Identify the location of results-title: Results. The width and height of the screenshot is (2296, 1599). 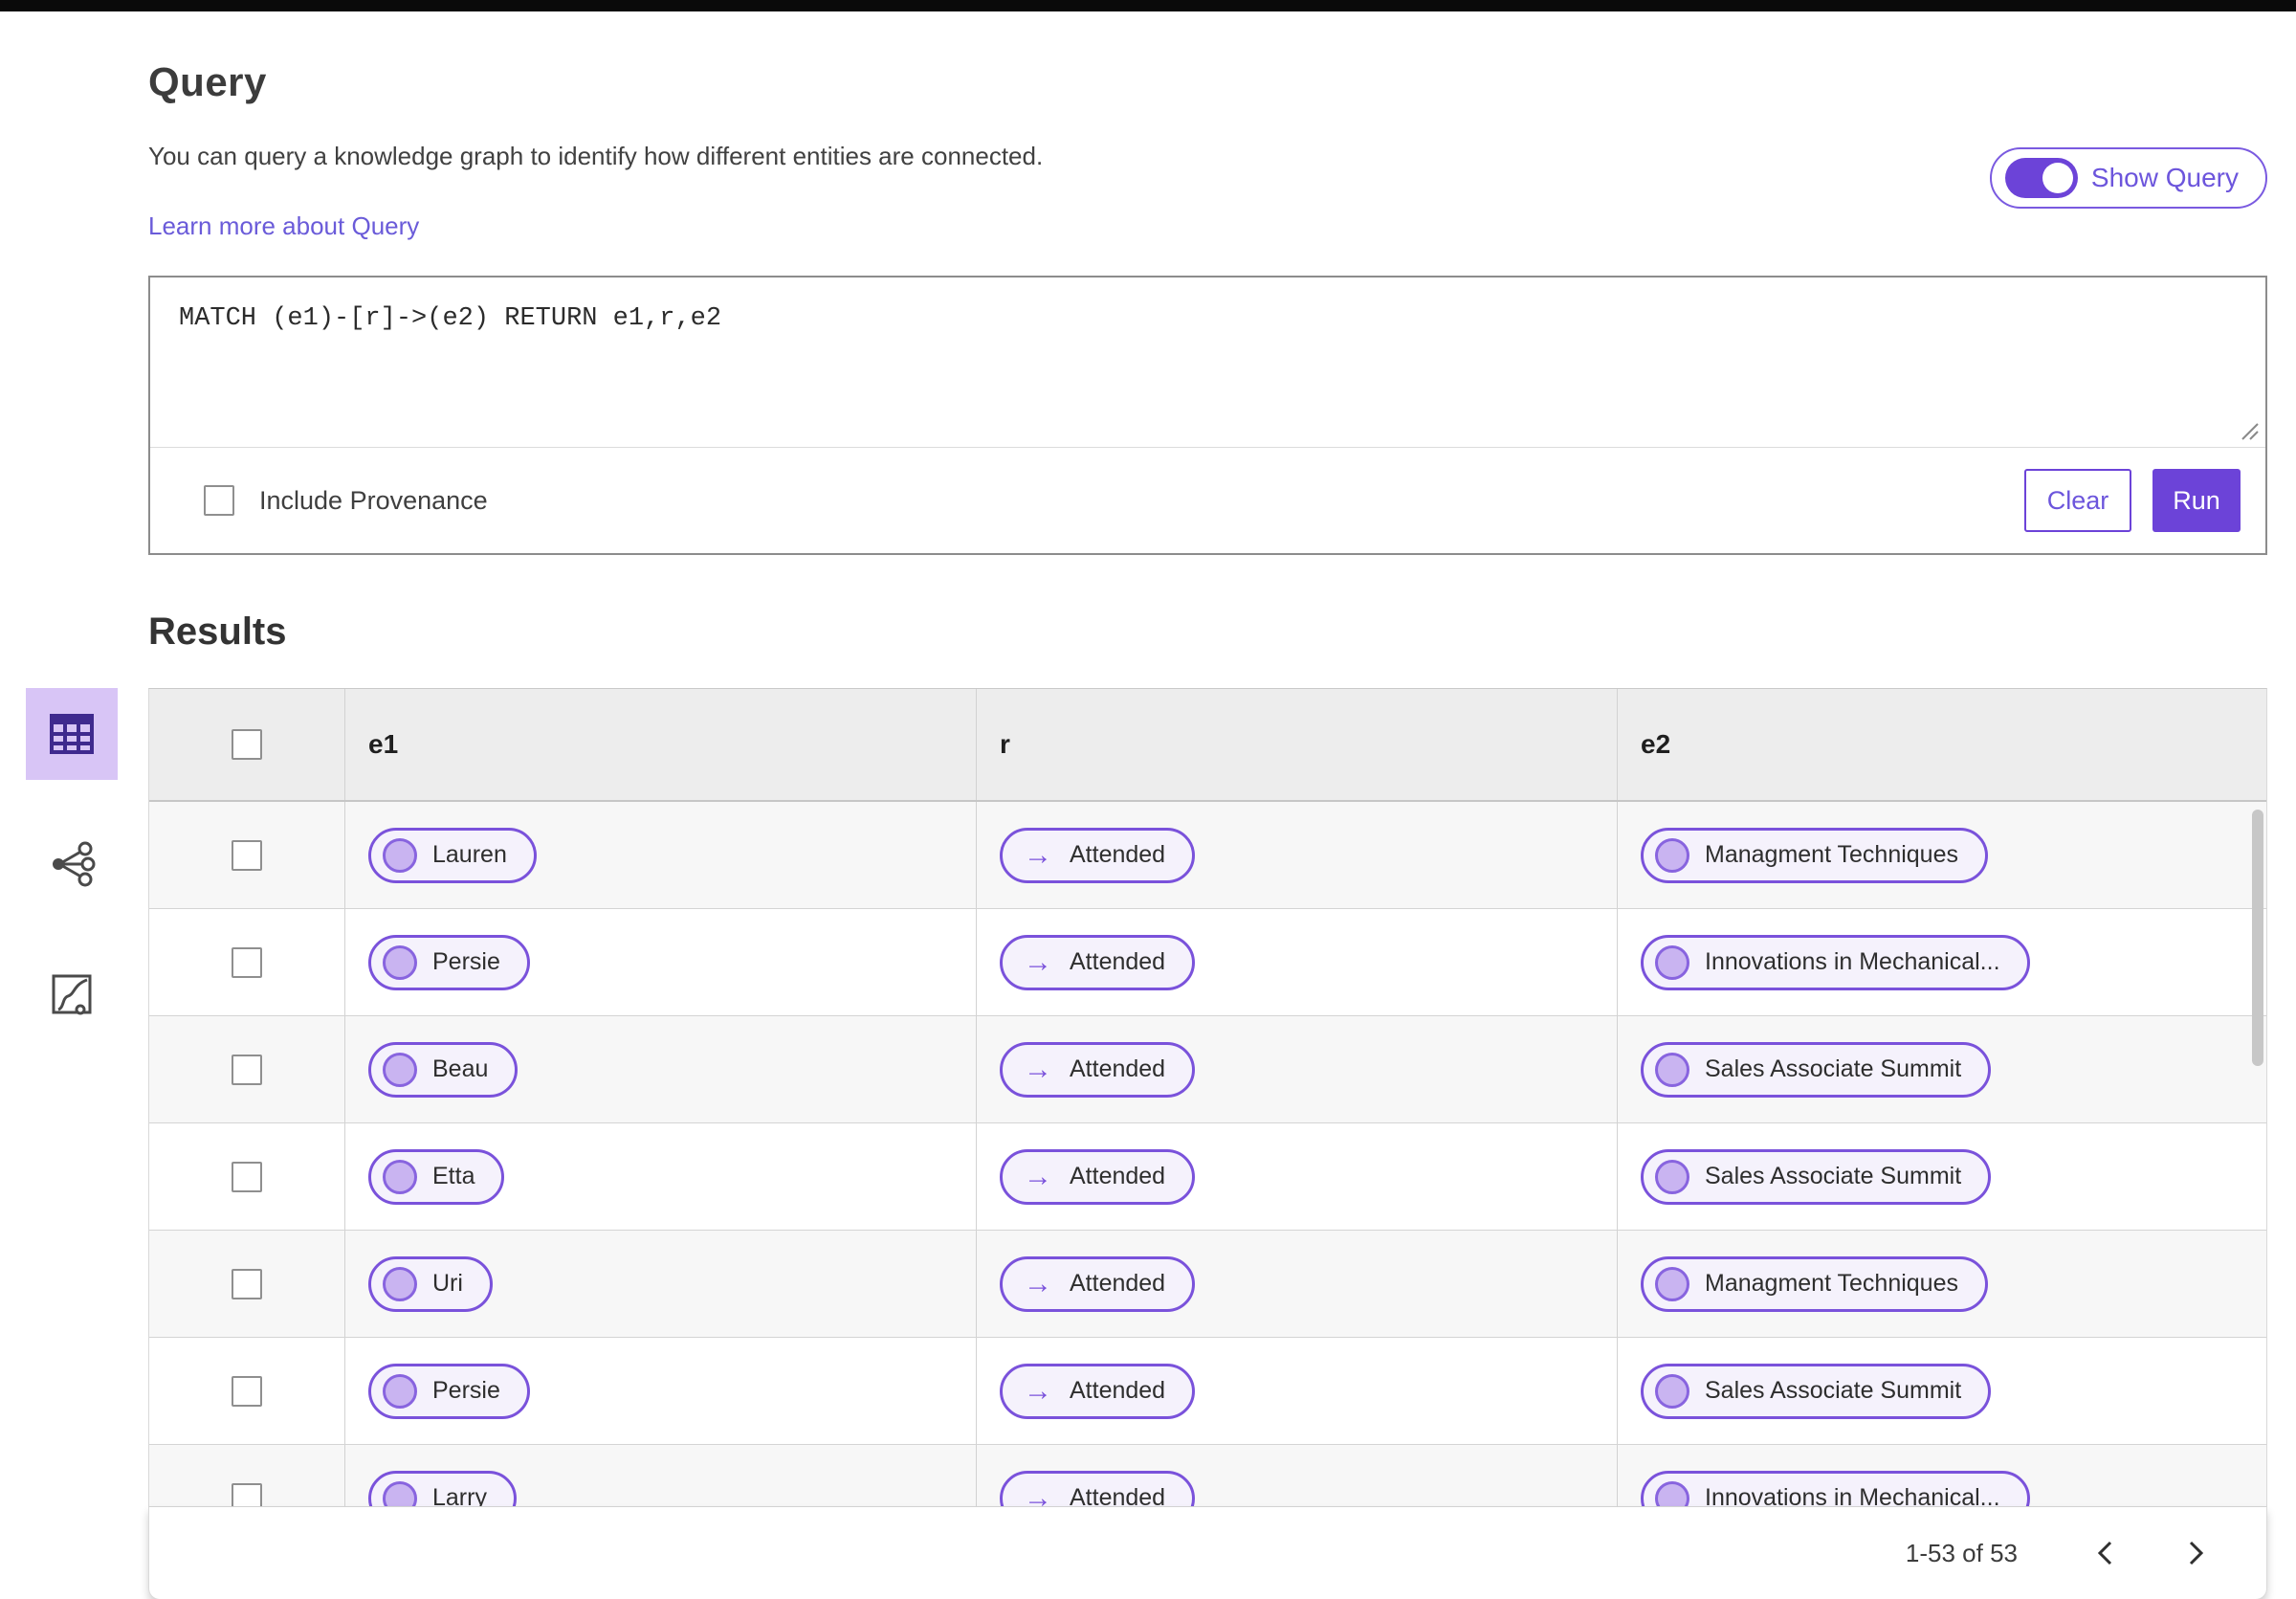
(217, 632).